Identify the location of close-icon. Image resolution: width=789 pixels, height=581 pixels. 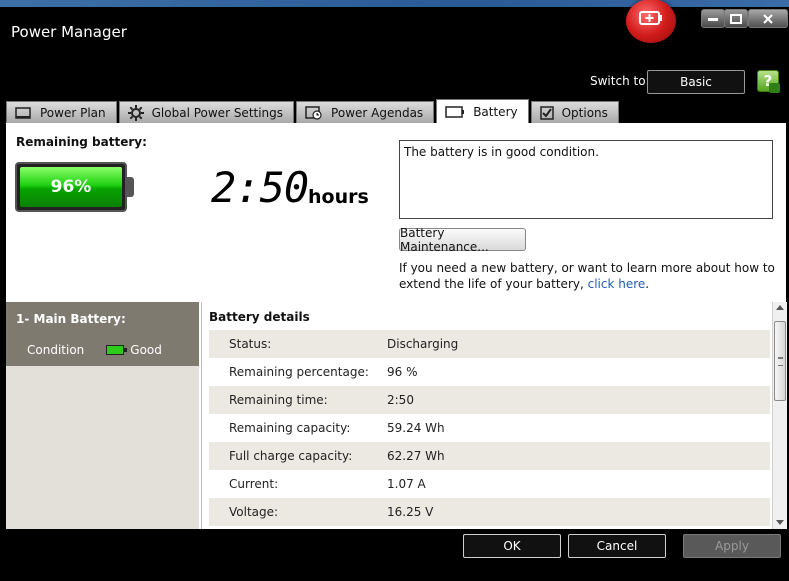
(768, 18).